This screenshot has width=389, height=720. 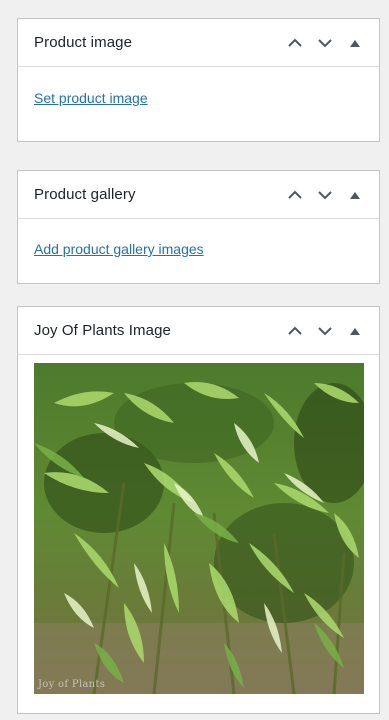 I want to click on photo-watermark: Joy of Plants, so click(x=72, y=684).